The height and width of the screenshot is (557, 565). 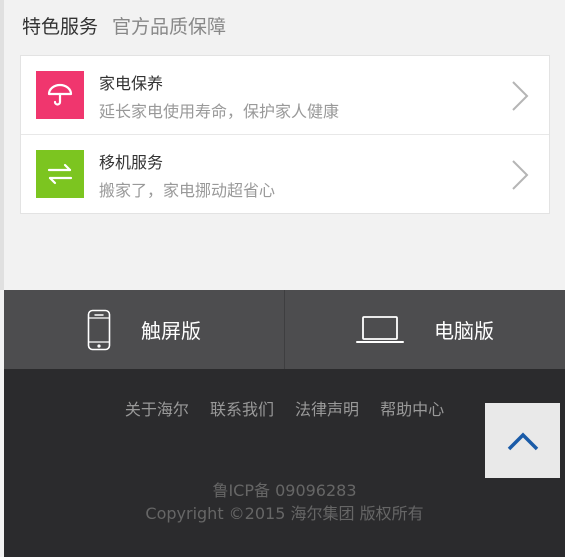 I want to click on service-title: 家电保养, so click(x=131, y=83).